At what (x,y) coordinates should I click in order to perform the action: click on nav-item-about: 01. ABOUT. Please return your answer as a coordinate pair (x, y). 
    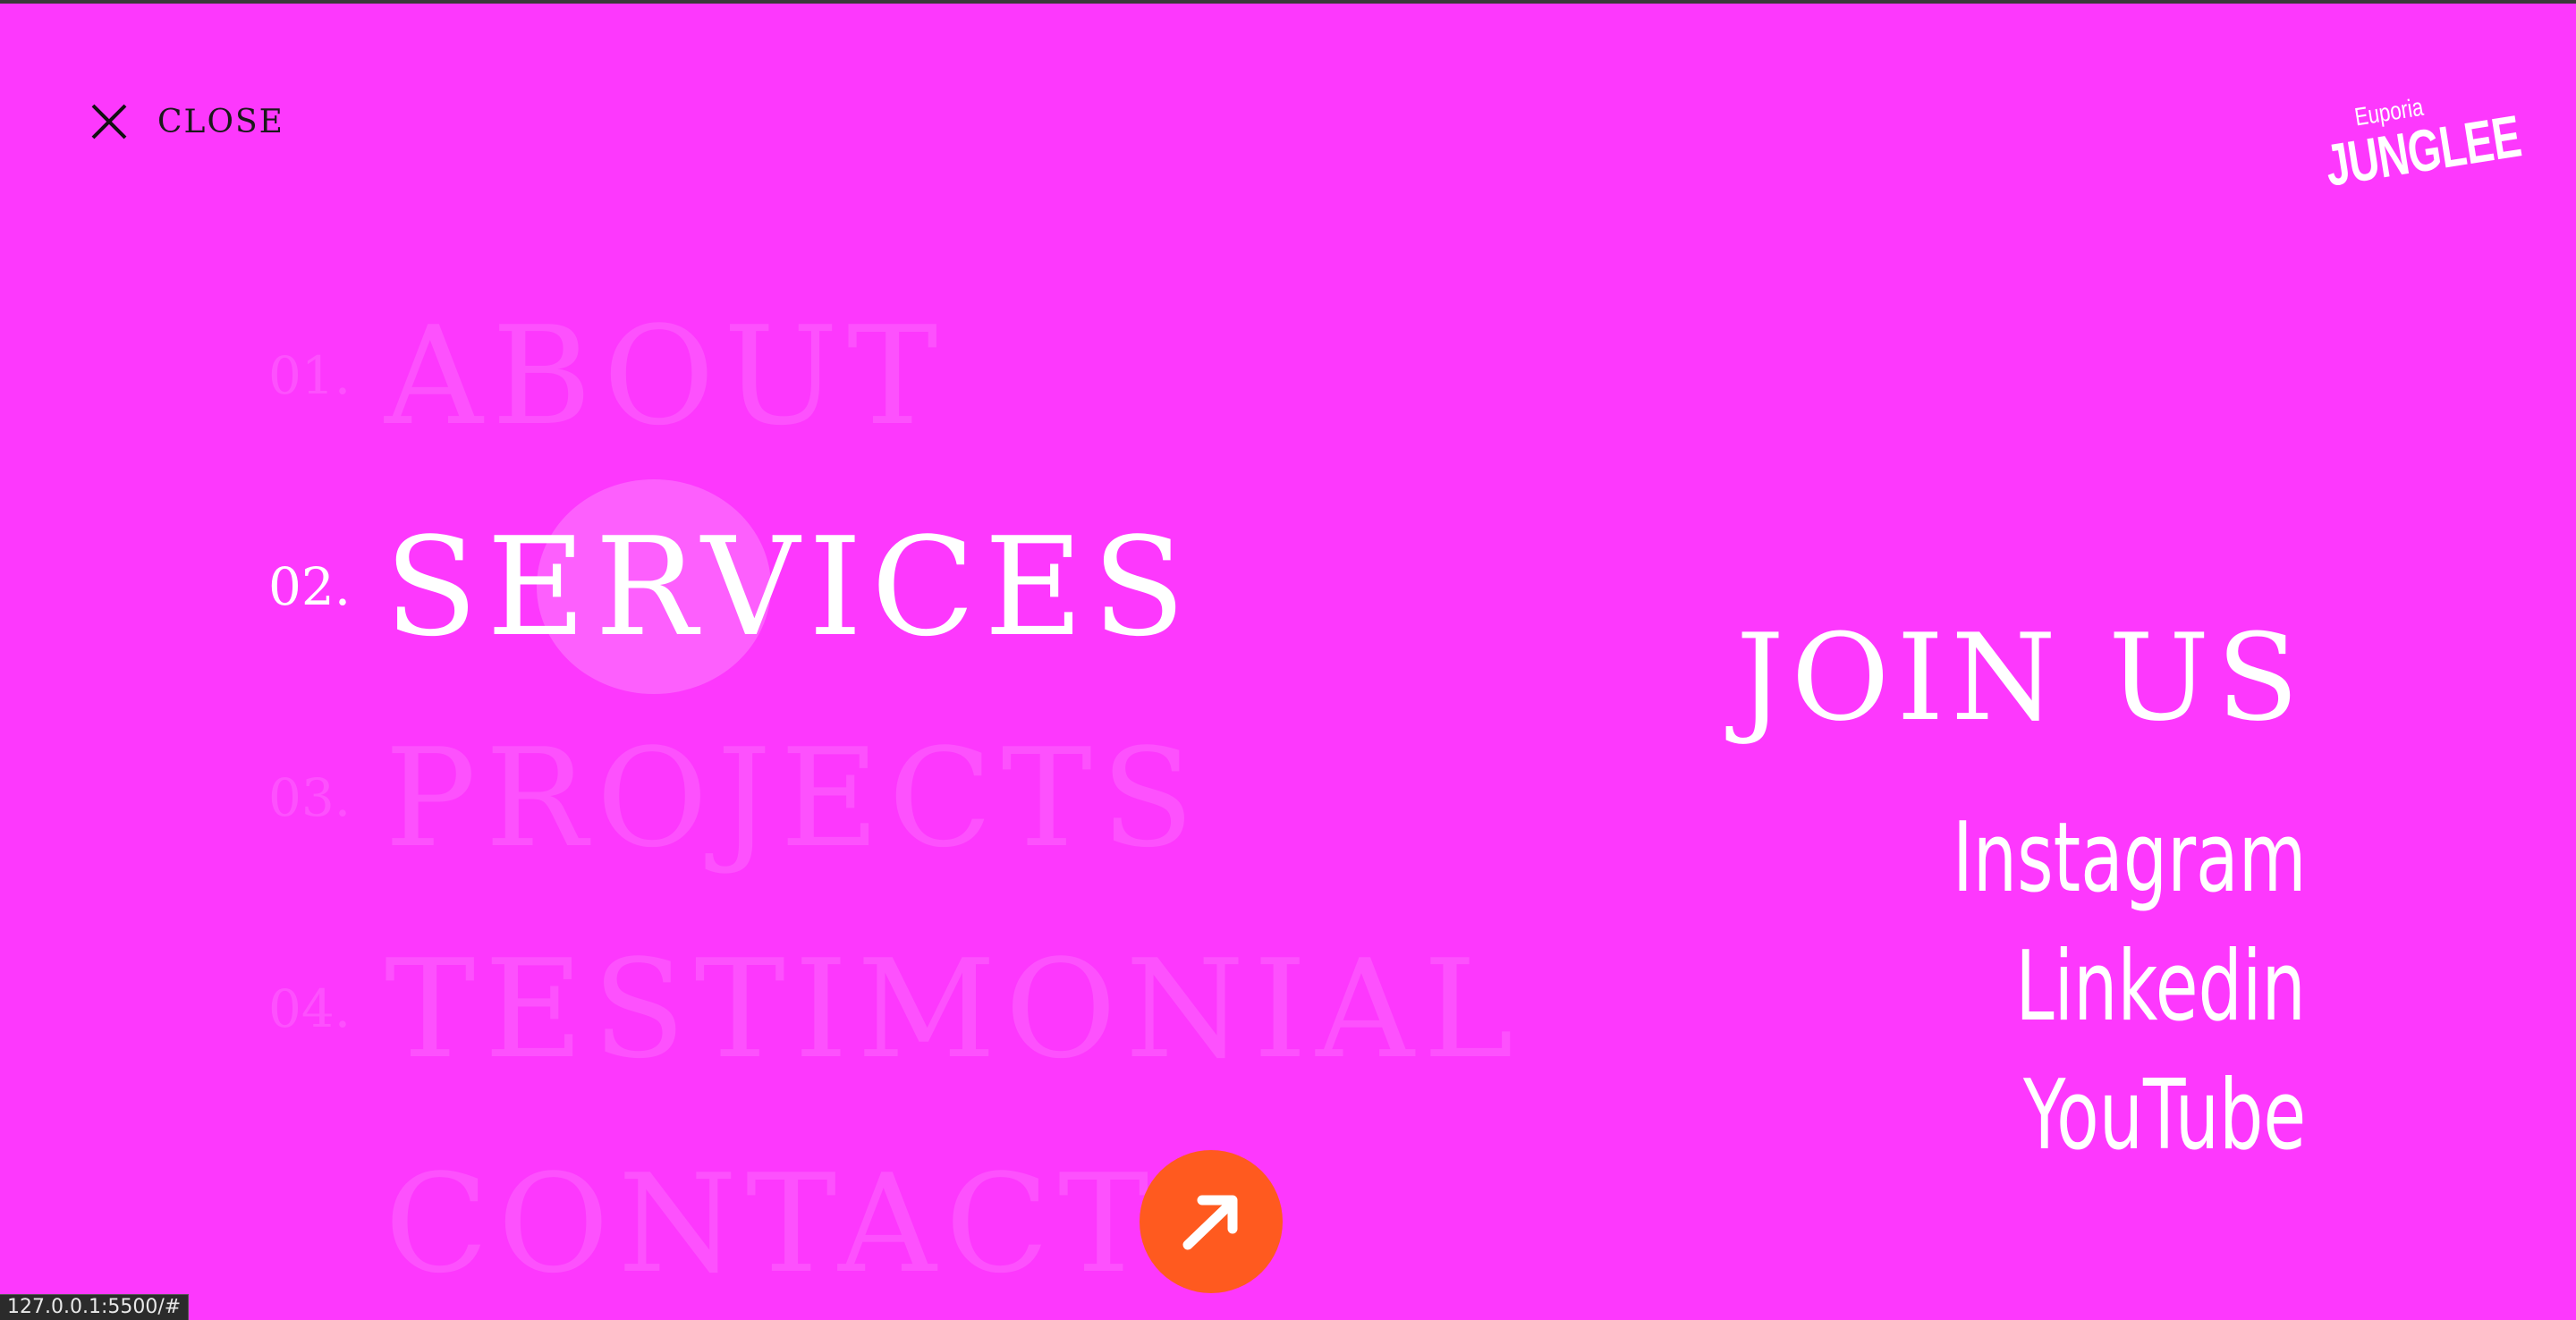
    Looking at the image, I should click on (607, 376).